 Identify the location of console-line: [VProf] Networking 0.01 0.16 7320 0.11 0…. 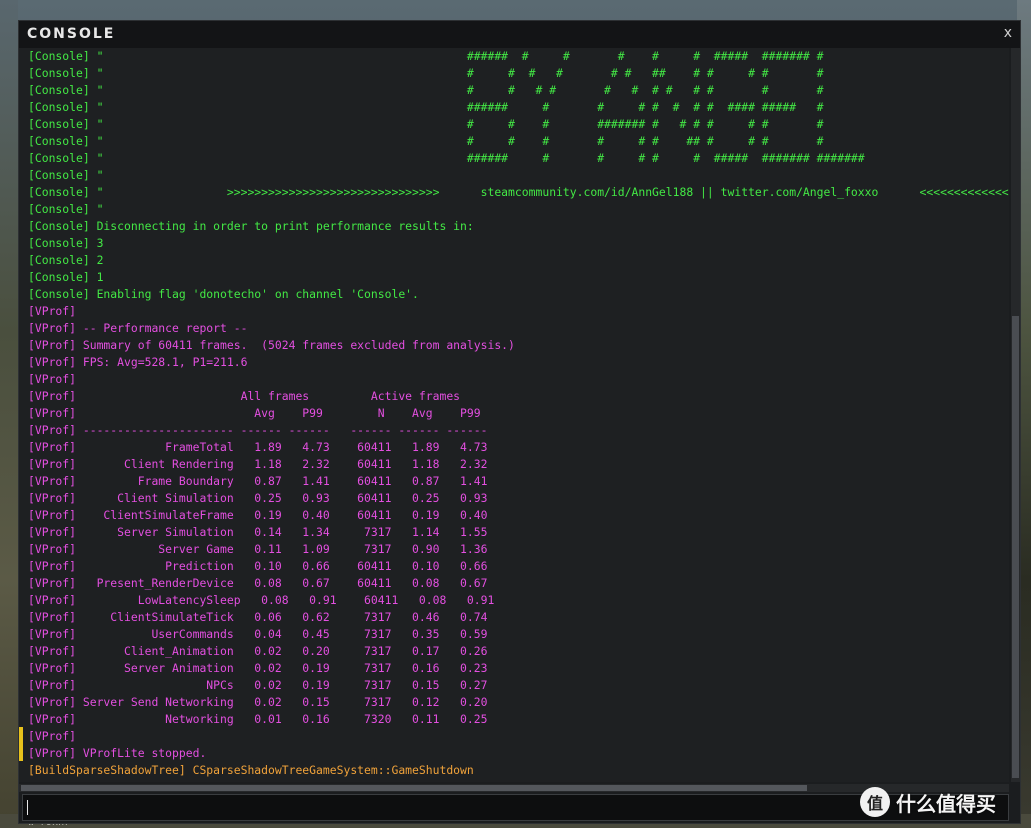
(258, 719).